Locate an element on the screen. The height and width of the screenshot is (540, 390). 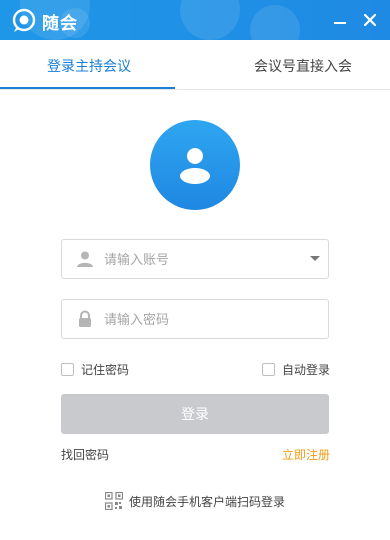
app-title: 随会 is located at coordinates (60, 24).